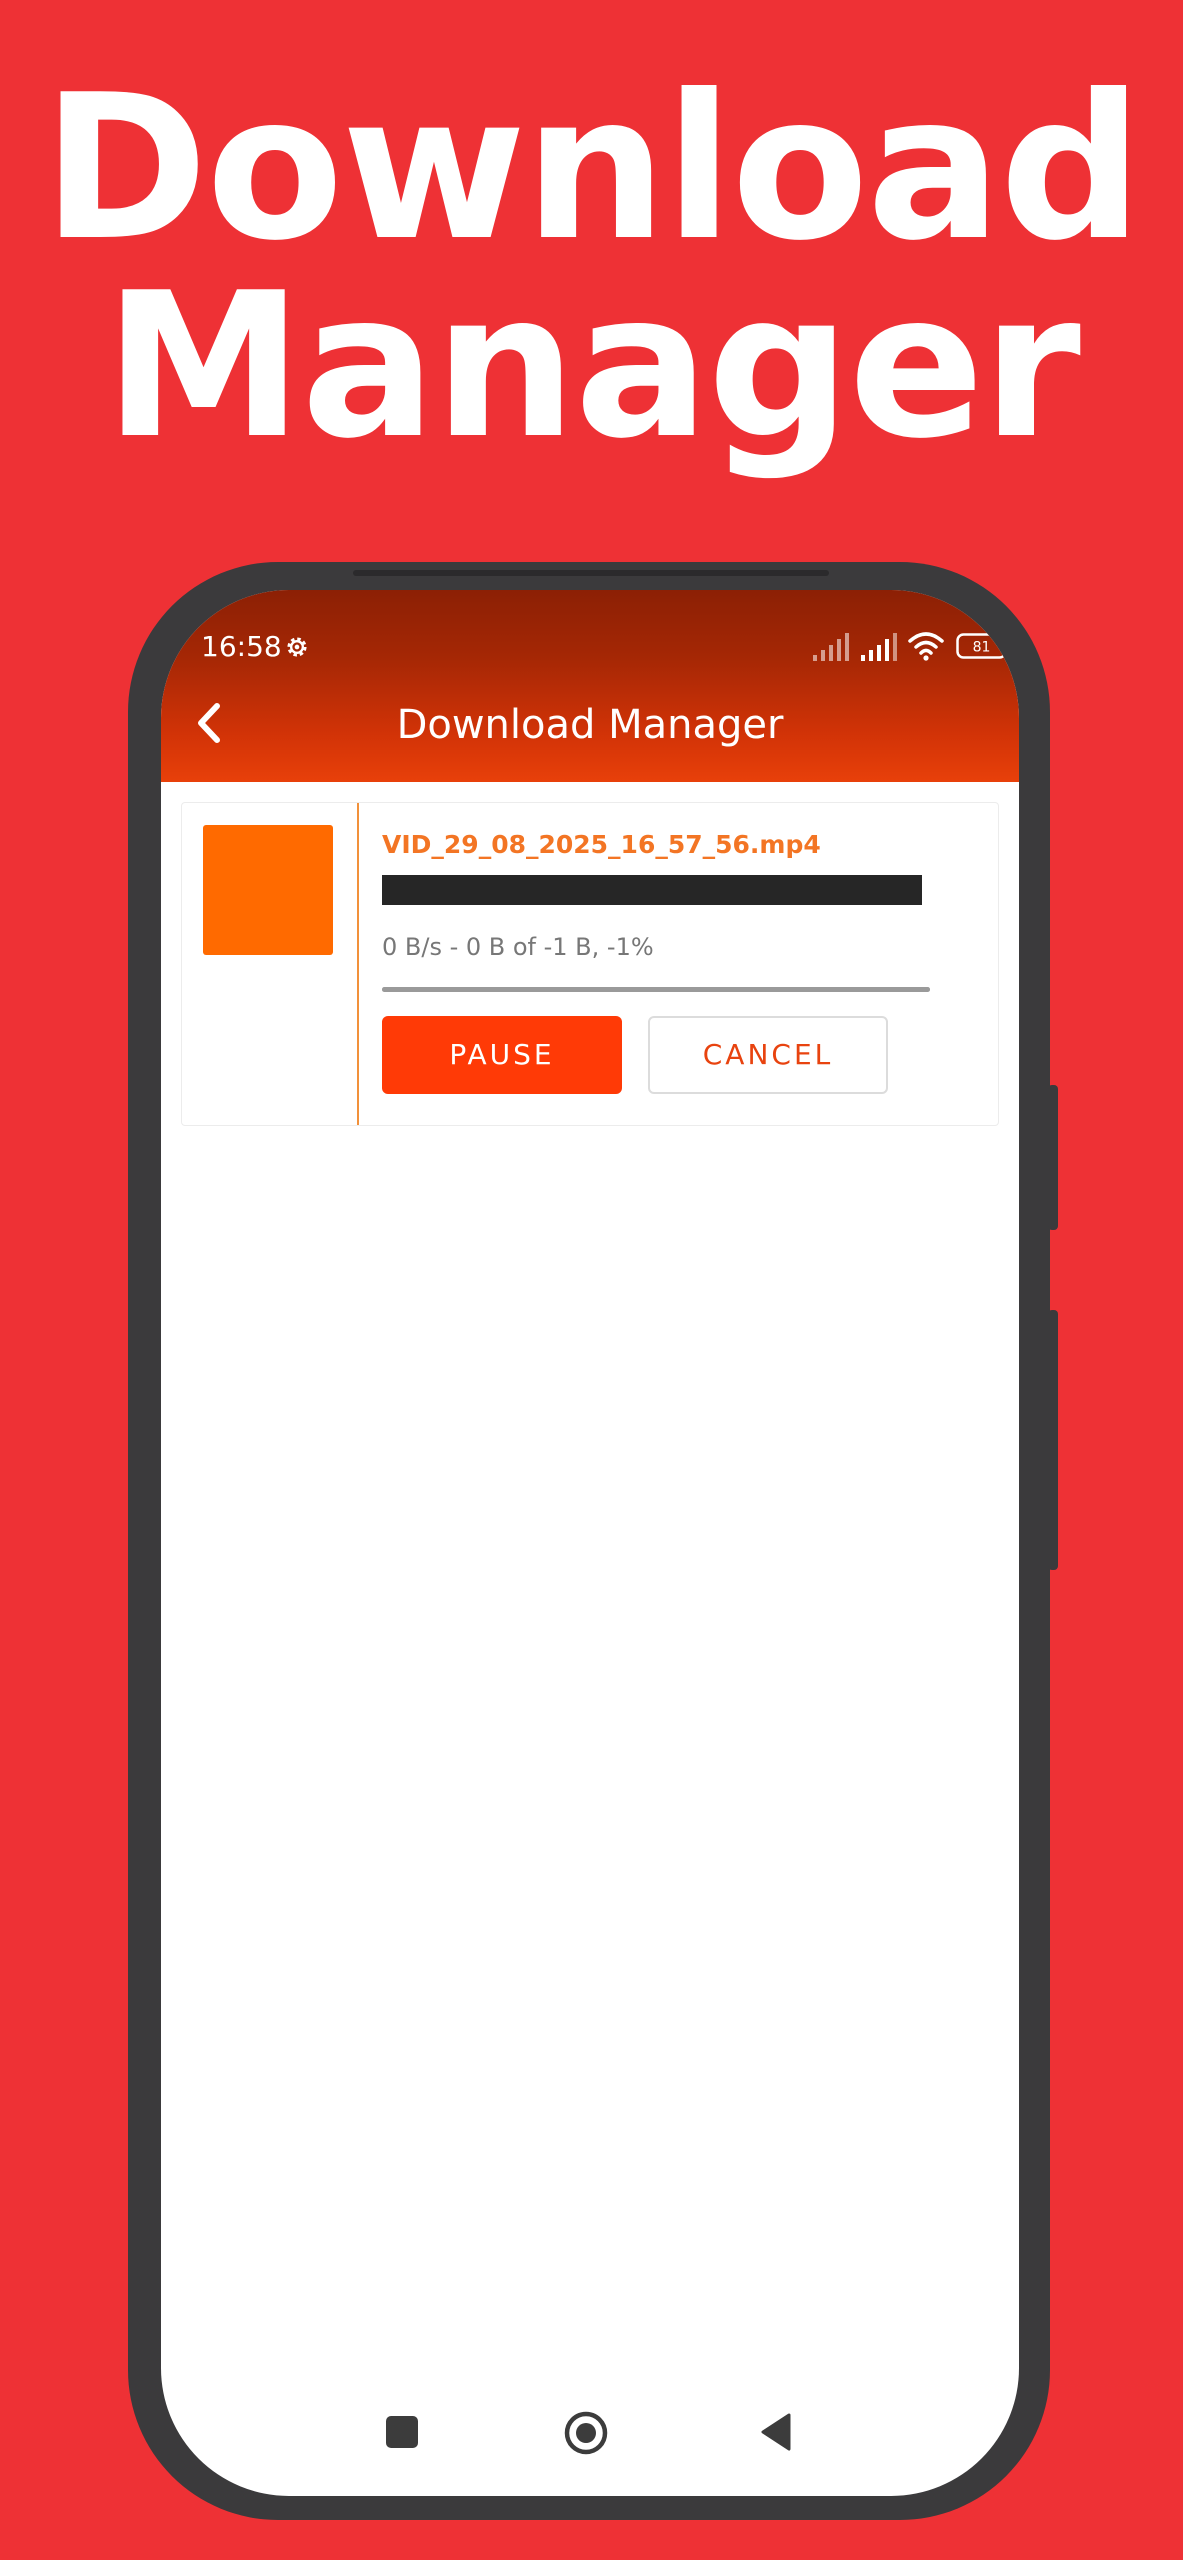  I want to click on app-bar: 16:58 81 Download Manager, so click(590, 686).